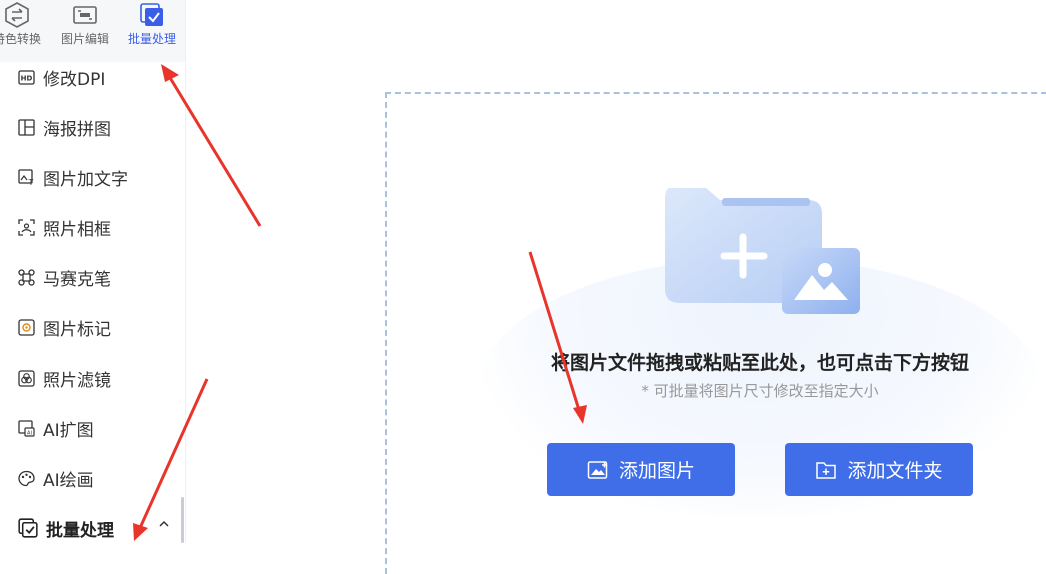 This screenshot has height=574, width=1046. I want to click on add-image-label: 添加图片, so click(656, 471).